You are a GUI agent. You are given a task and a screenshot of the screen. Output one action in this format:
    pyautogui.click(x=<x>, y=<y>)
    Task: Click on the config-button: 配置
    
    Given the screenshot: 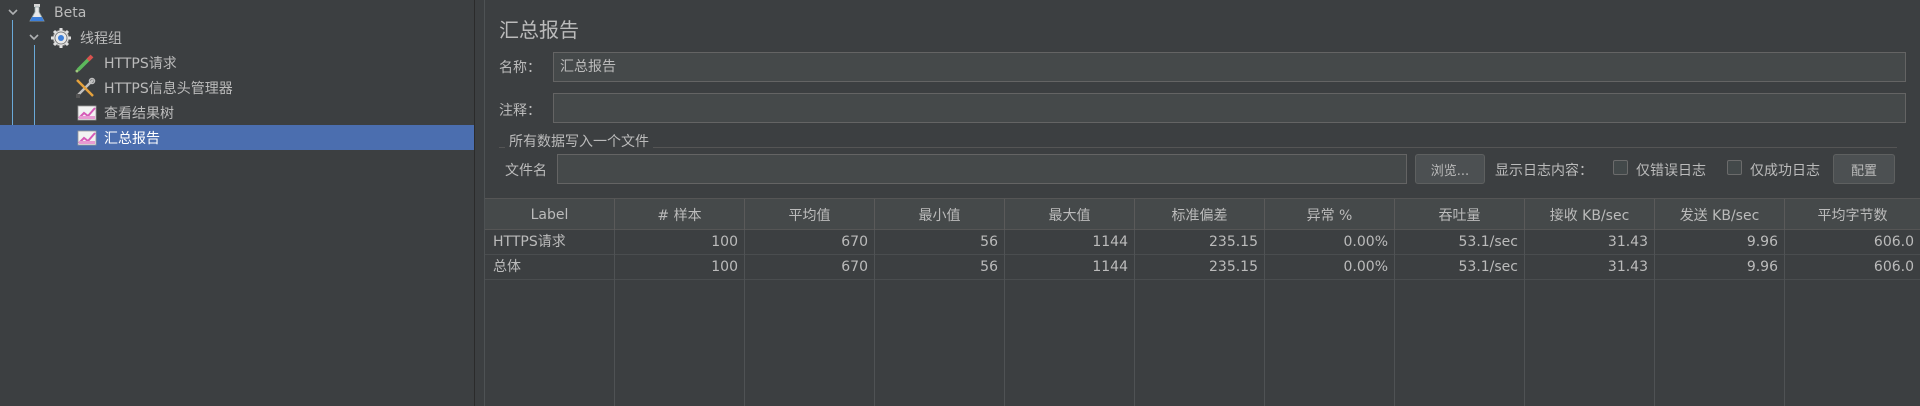 What is the action you would take?
    pyautogui.click(x=1864, y=169)
    